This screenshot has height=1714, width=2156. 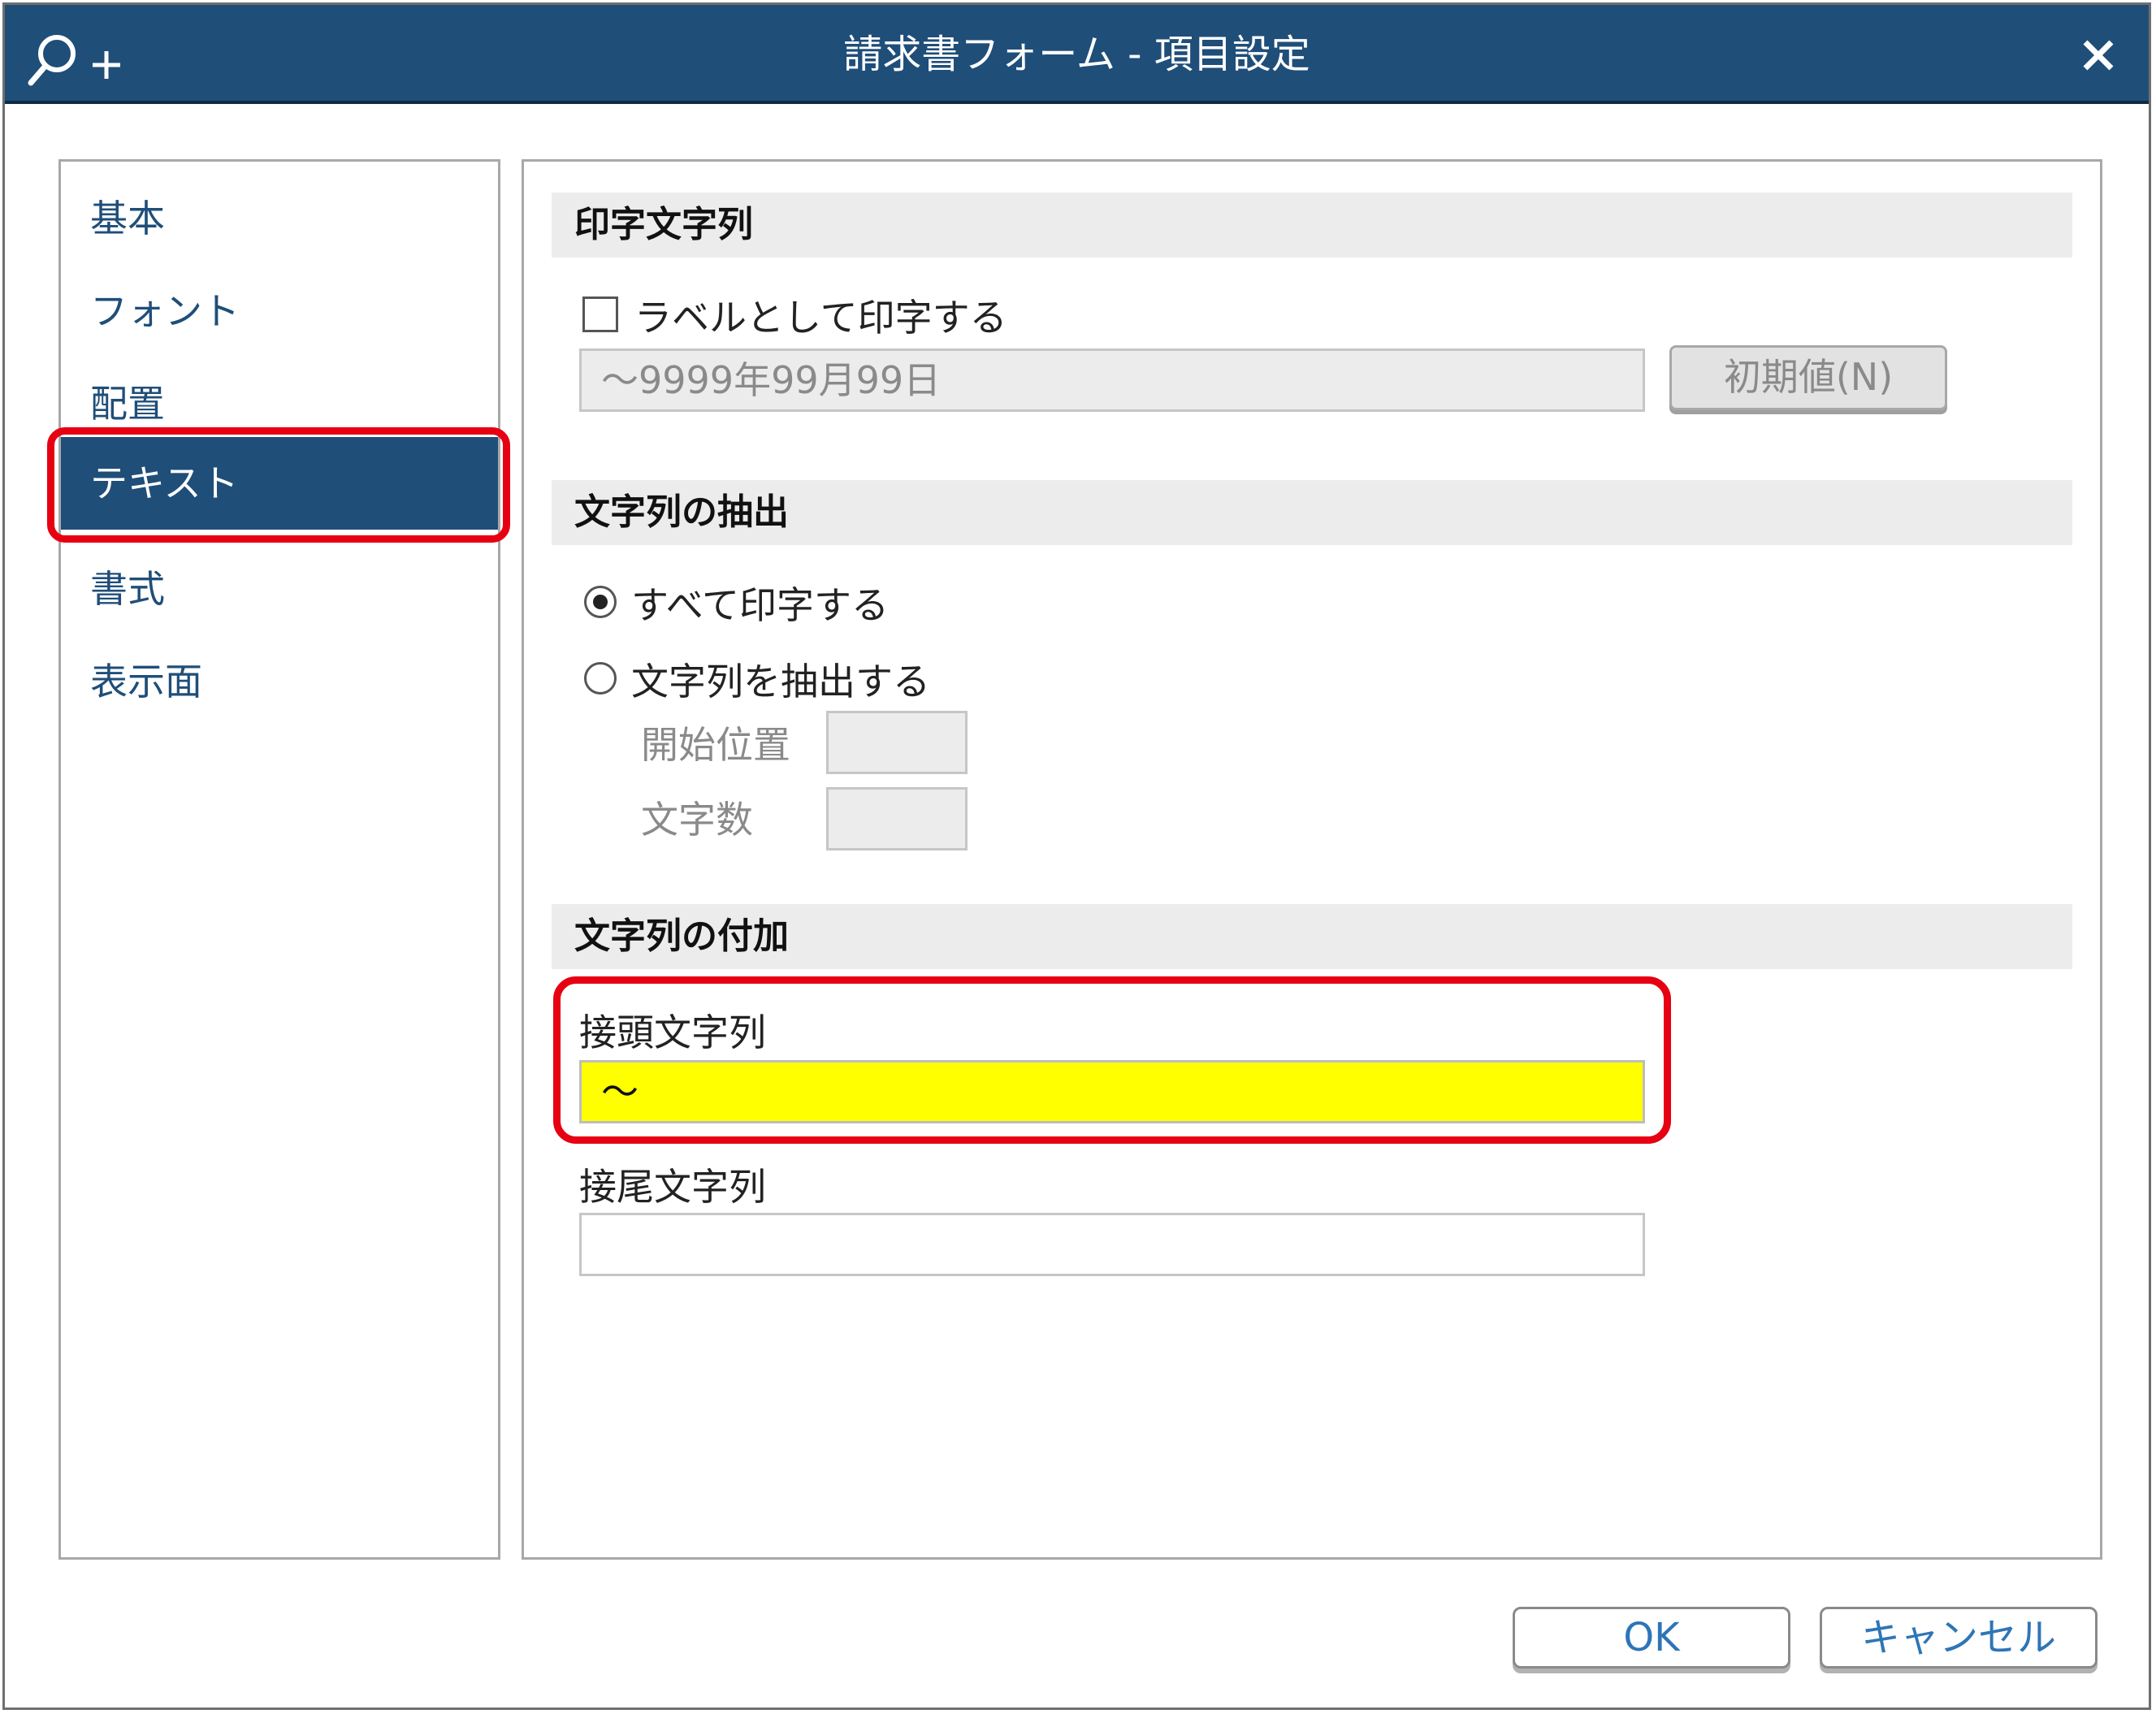 I want to click on start-position-input, so click(x=897, y=742).